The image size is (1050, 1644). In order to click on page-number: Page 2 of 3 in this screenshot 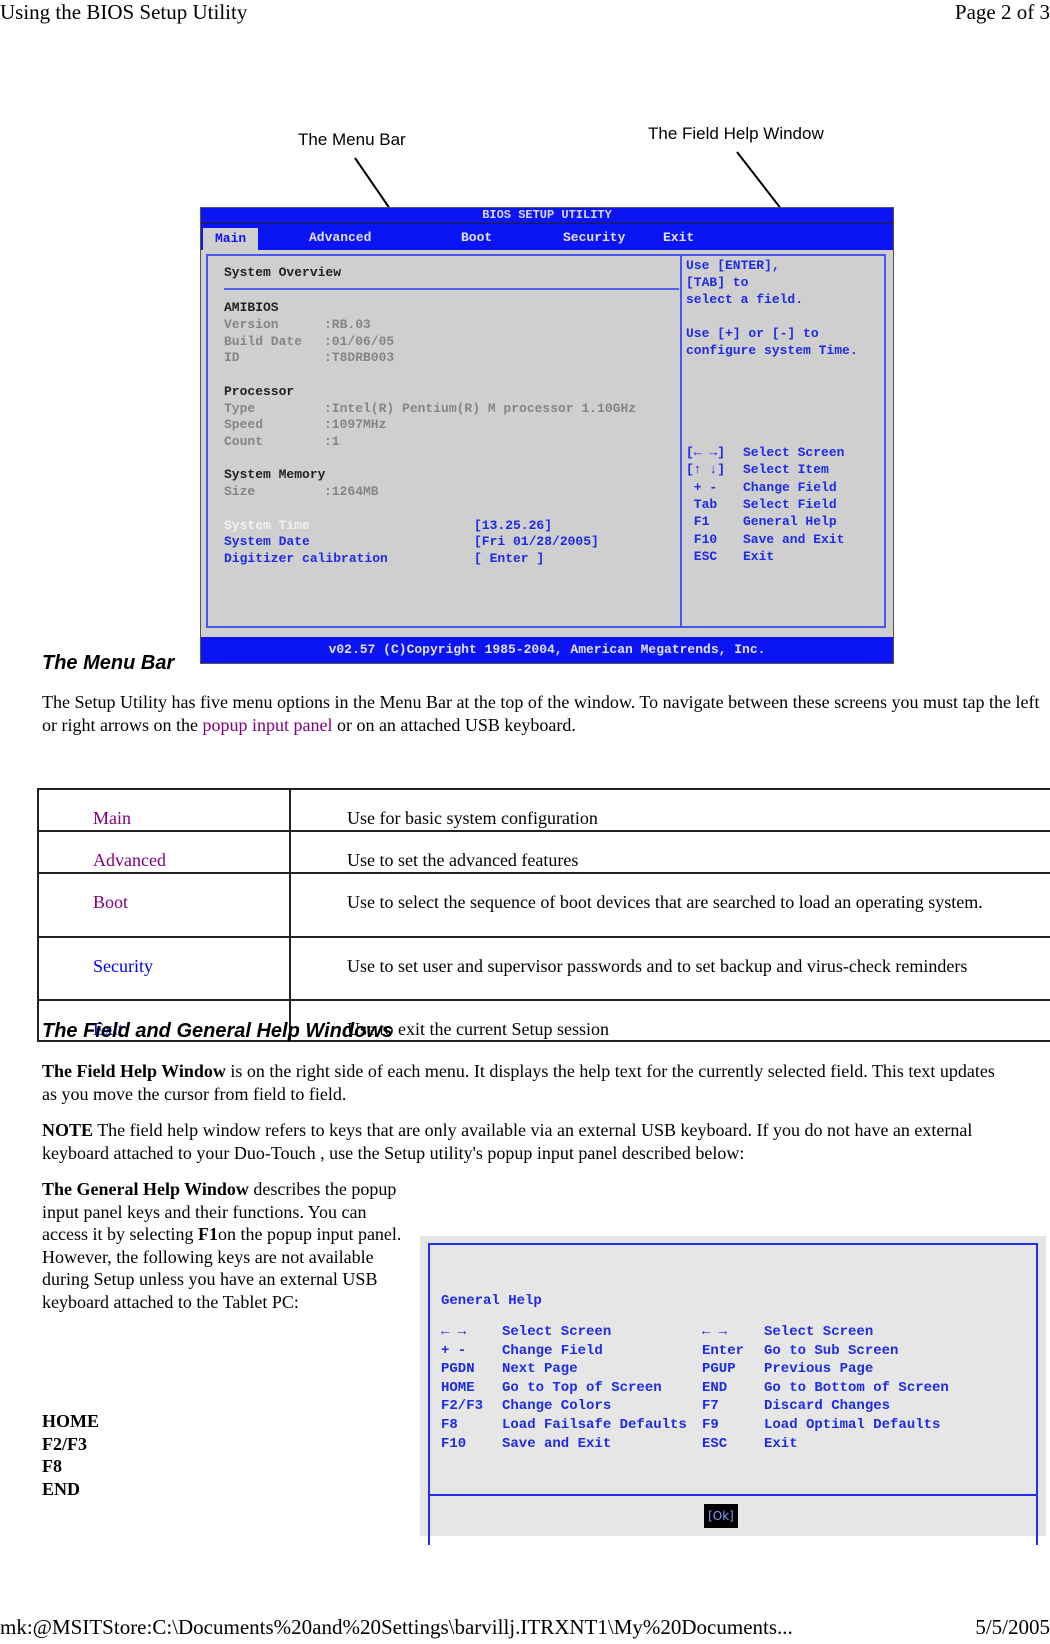, I will do `click(1002, 12)`.